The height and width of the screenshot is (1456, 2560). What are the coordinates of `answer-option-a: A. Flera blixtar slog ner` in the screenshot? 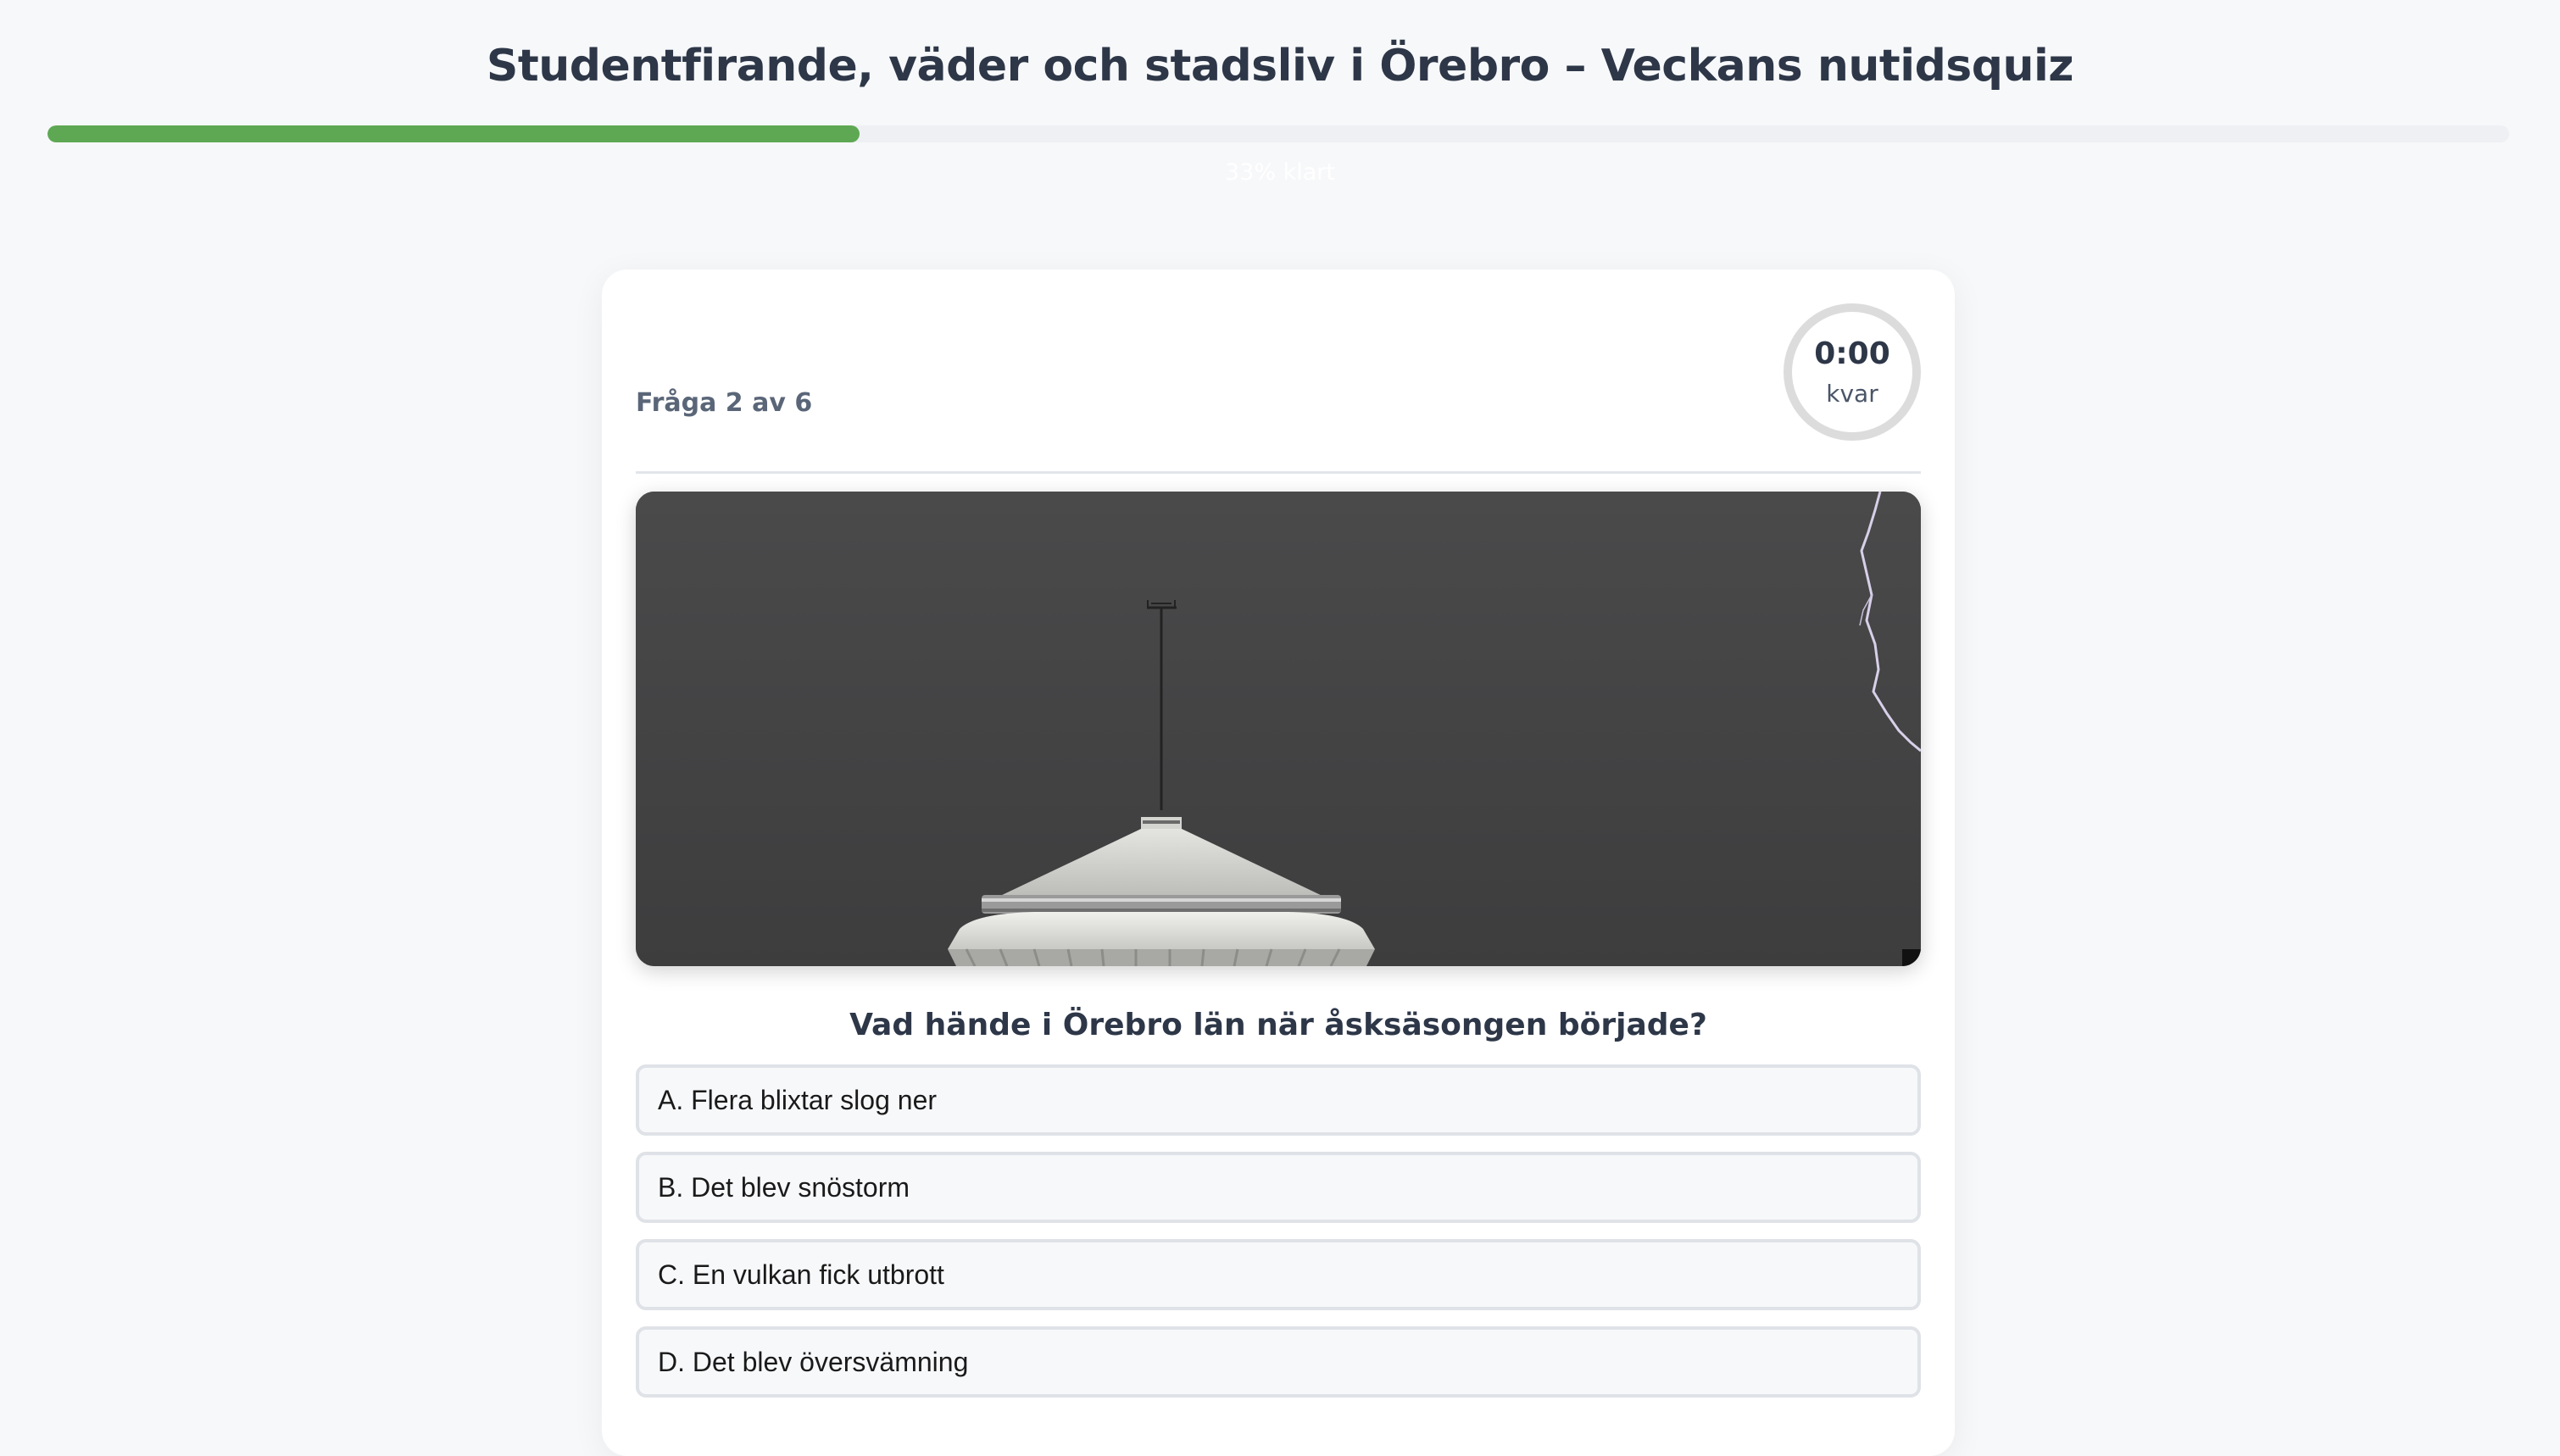 It's located at (1278, 1100).